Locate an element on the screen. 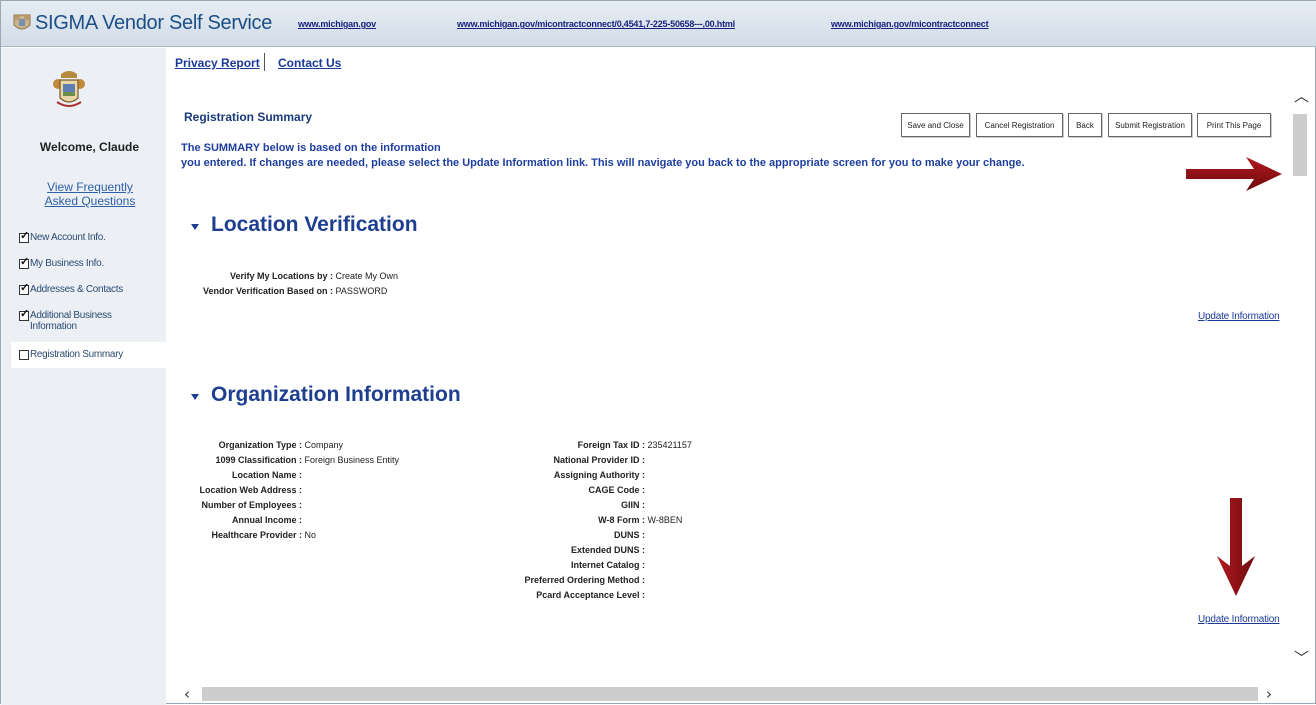 This screenshot has width=1316, height=705. vertical-scrollbar-thumb is located at coordinates (1300, 145).